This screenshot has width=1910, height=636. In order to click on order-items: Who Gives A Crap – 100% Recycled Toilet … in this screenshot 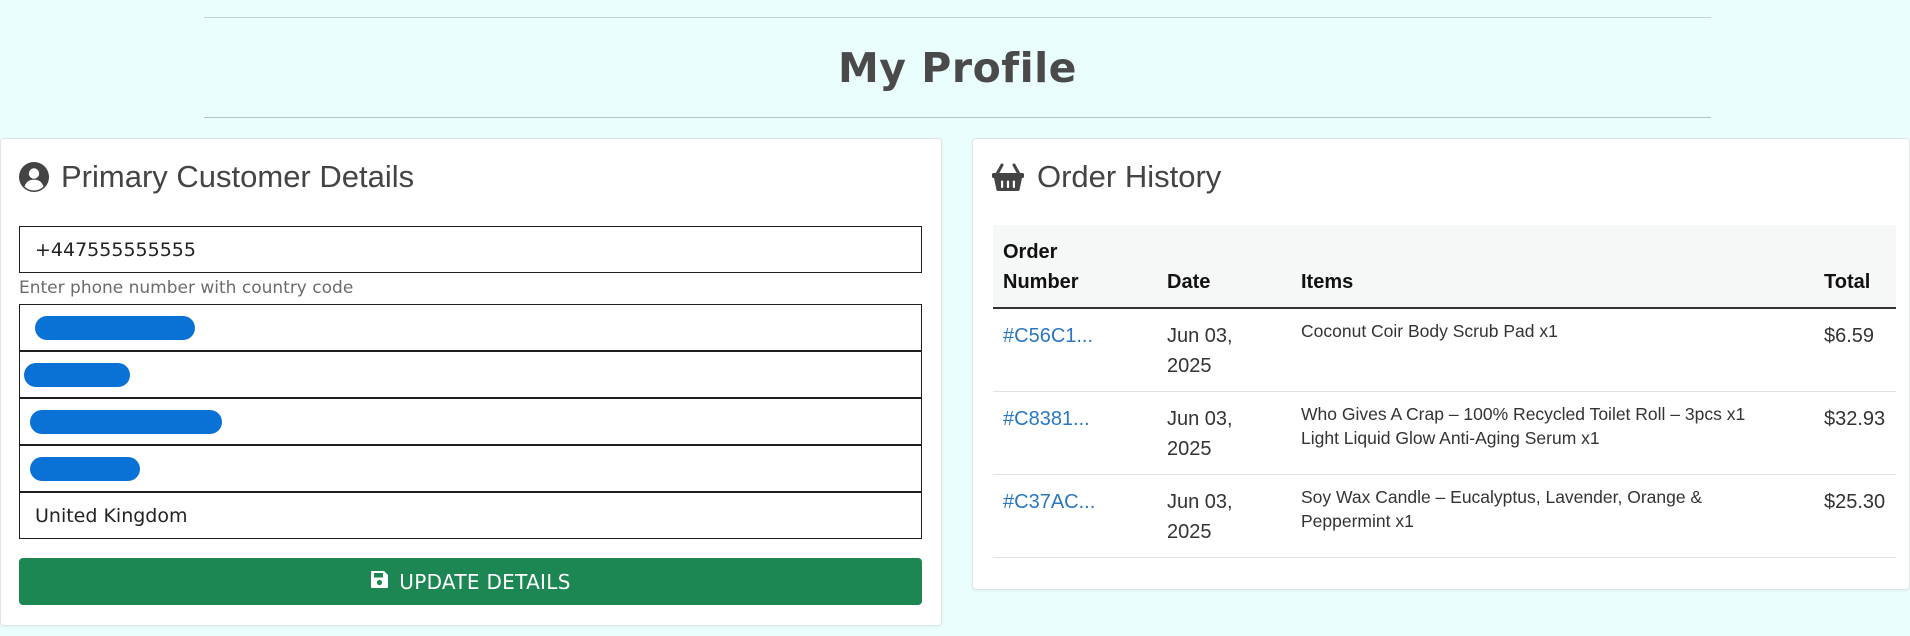, I will do `click(1552, 433)`.